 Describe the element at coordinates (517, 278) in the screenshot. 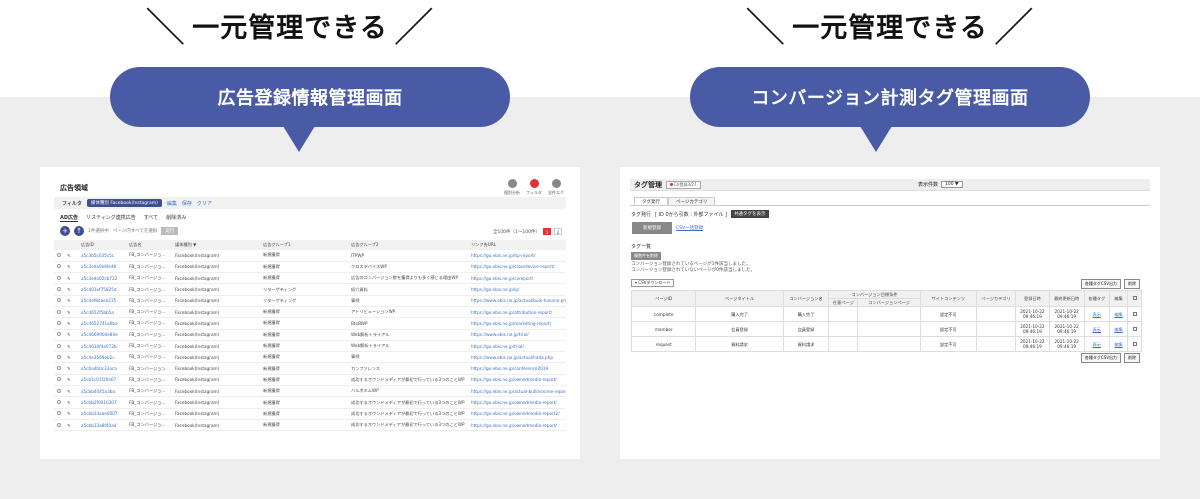

I see `landing-url: https://go.ebis.ne.jp/cvreport/` at that location.